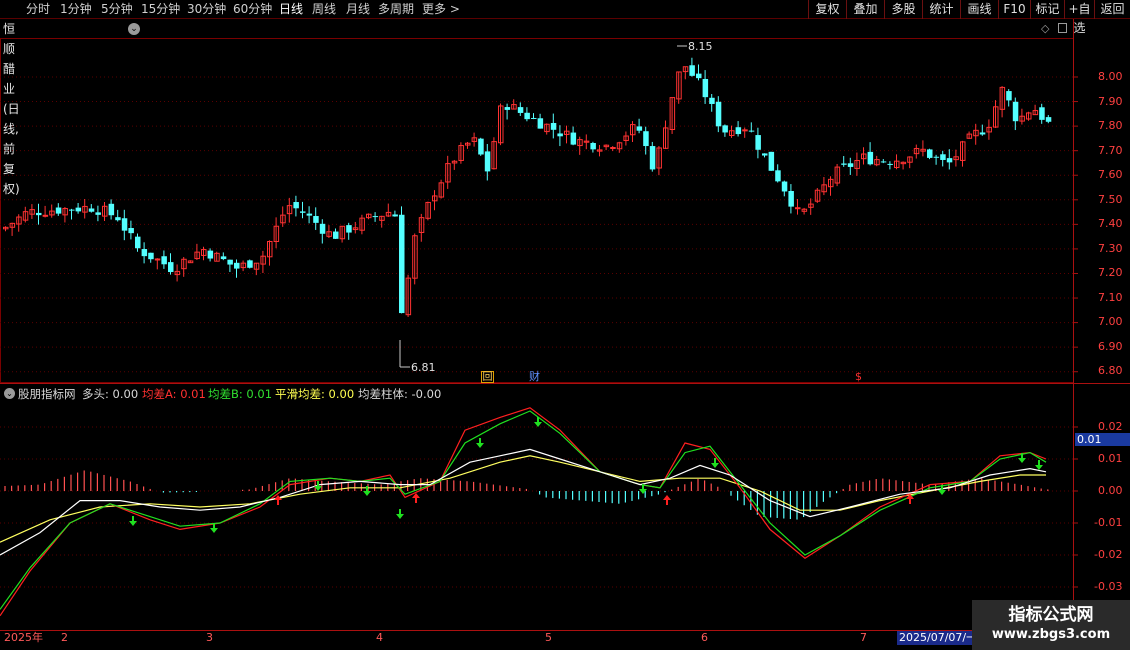 Image resolution: width=1130 pixels, height=650 pixels. I want to click on price-tick: 7.70, so click(1110, 150).